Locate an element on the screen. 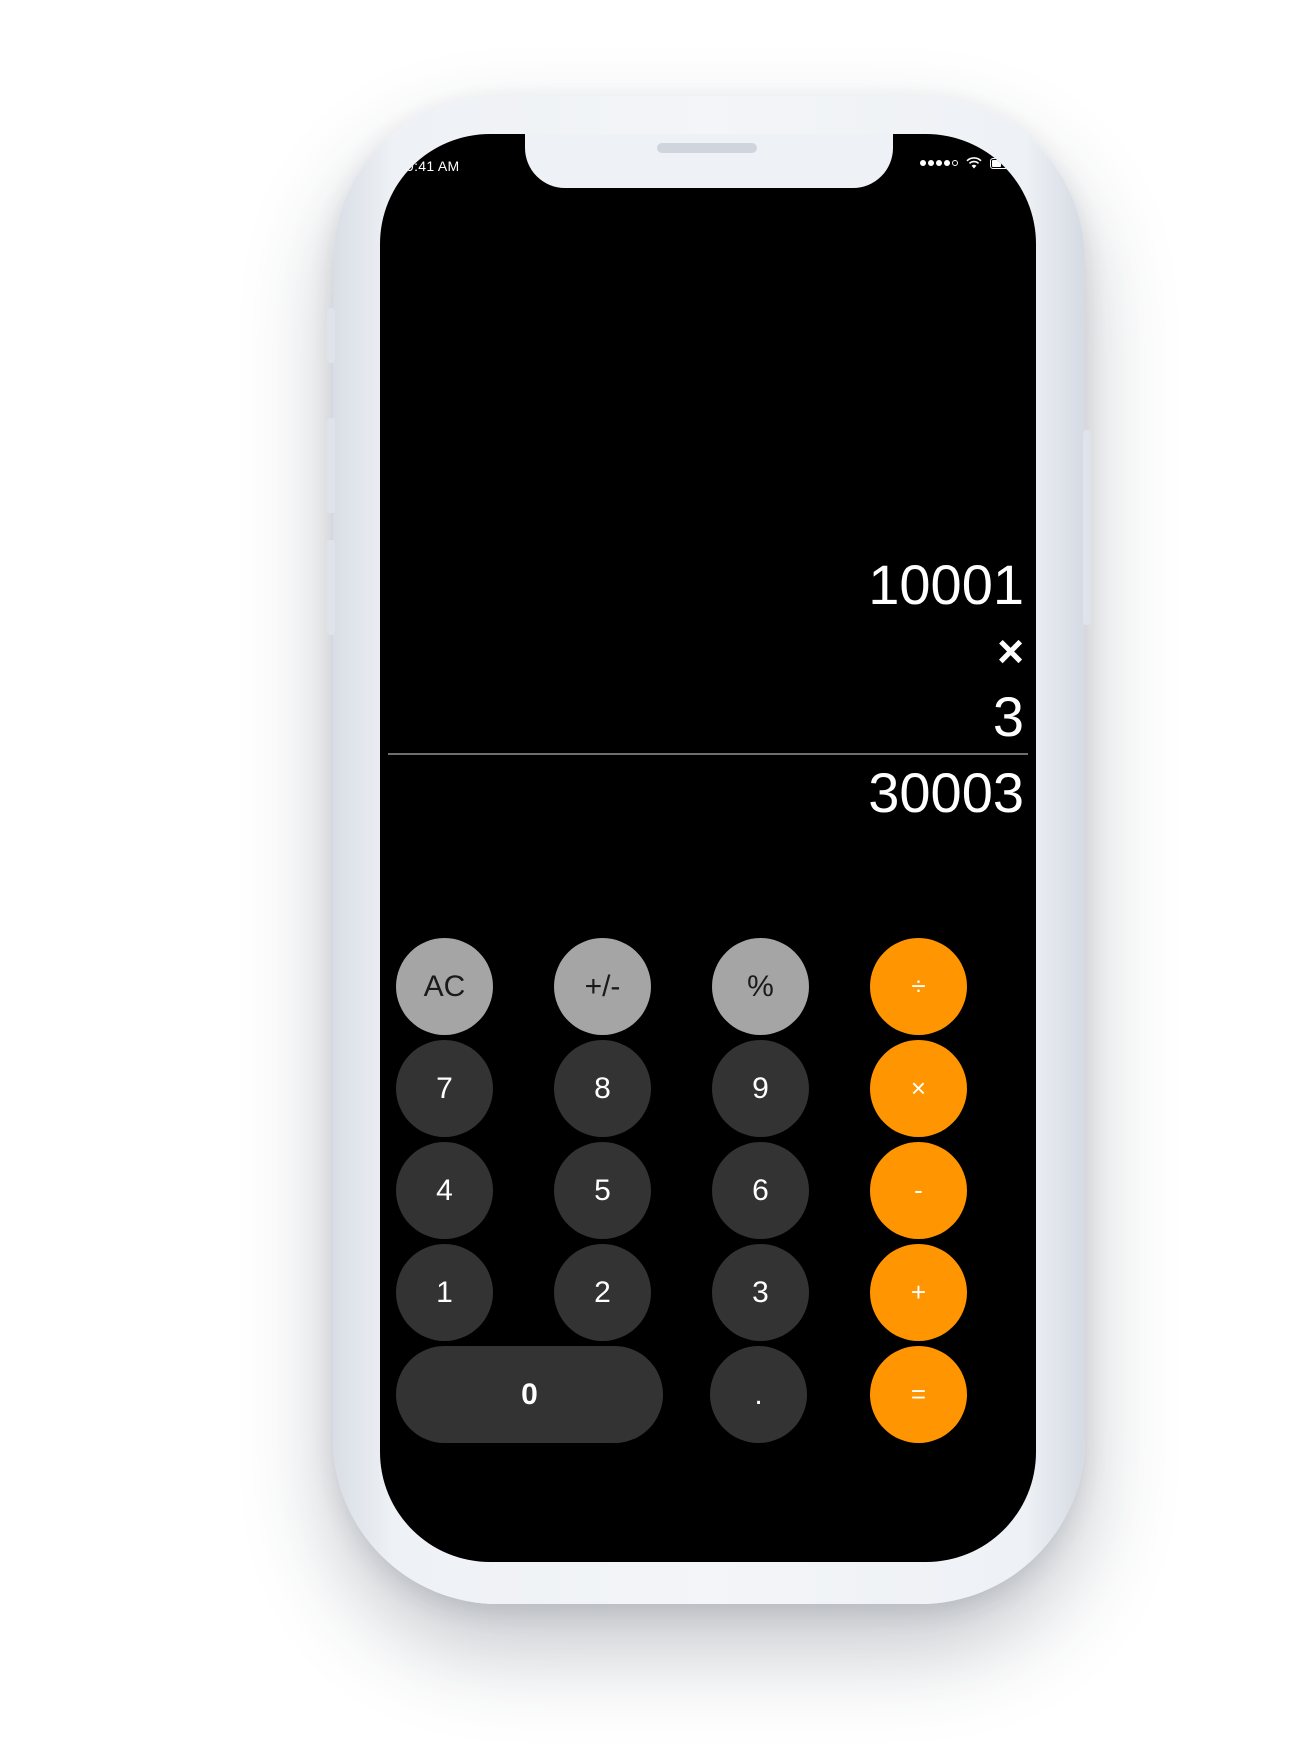  status-icons is located at coordinates (968, 163).